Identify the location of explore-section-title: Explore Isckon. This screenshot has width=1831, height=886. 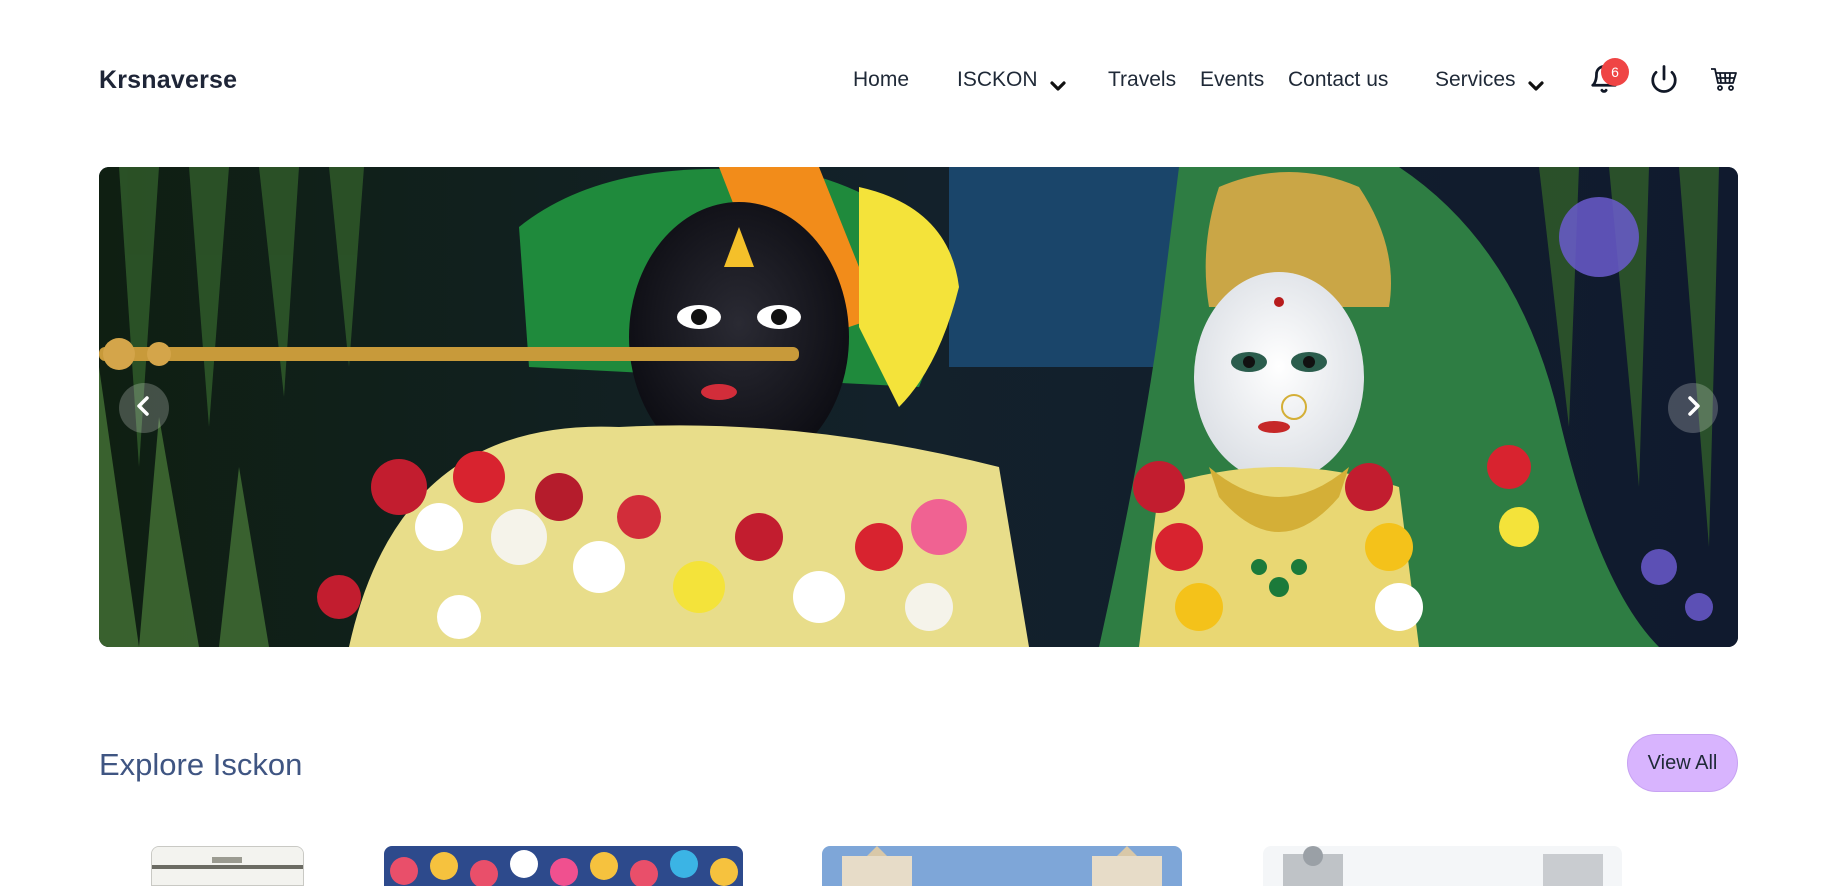
(201, 764).